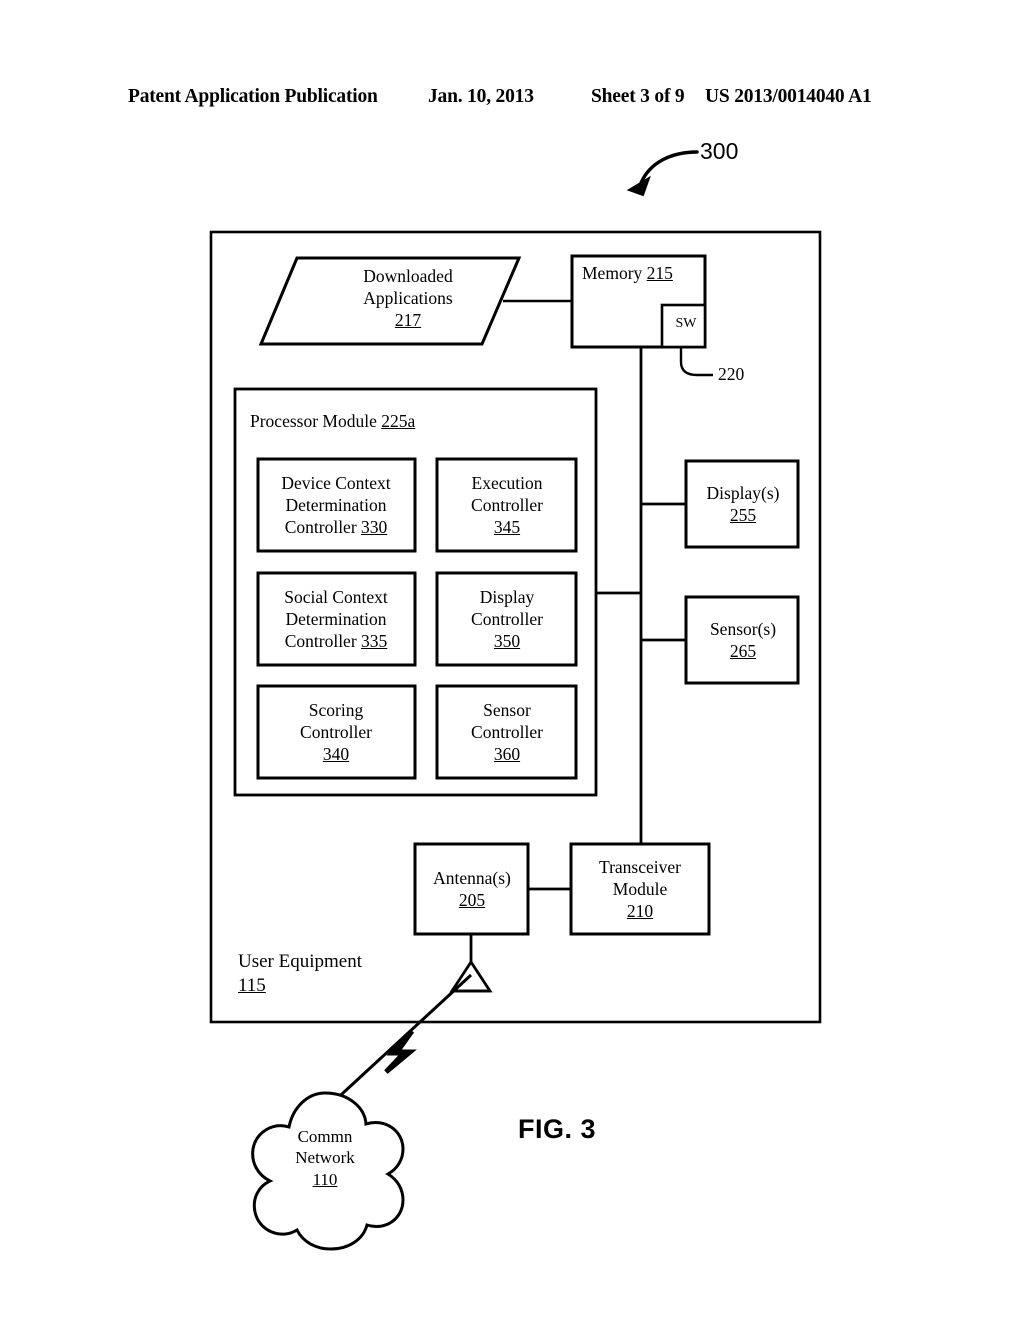 The height and width of the screenshot is (1320, 1024). Describe the element at coordinates (640, 889) in the screenshot. I see `transceiver-module-block` at that location.